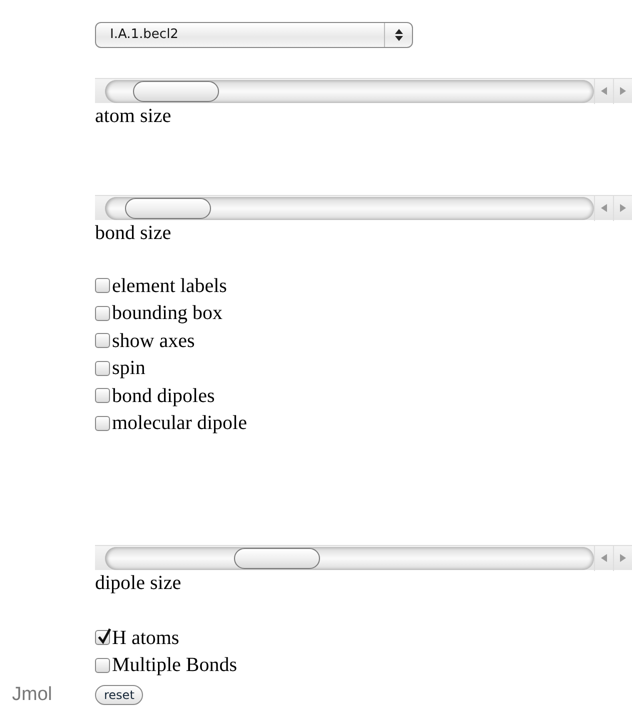  Describe the element at coordinates (119, 695) in the screenshot. I see `reset-button: reset` at that location.